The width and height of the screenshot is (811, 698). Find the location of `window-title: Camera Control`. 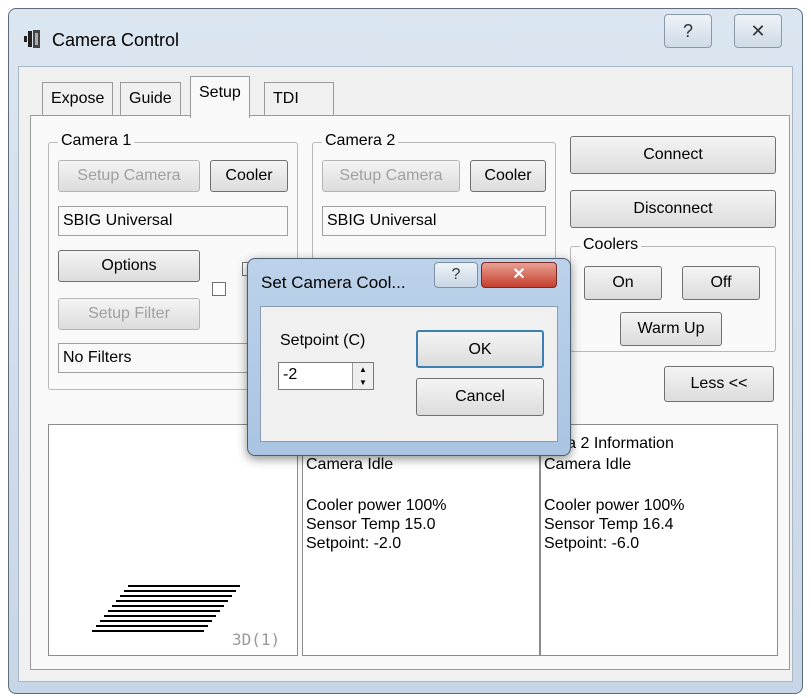

window-title: Camera Control is located at coordinates (116, 40).